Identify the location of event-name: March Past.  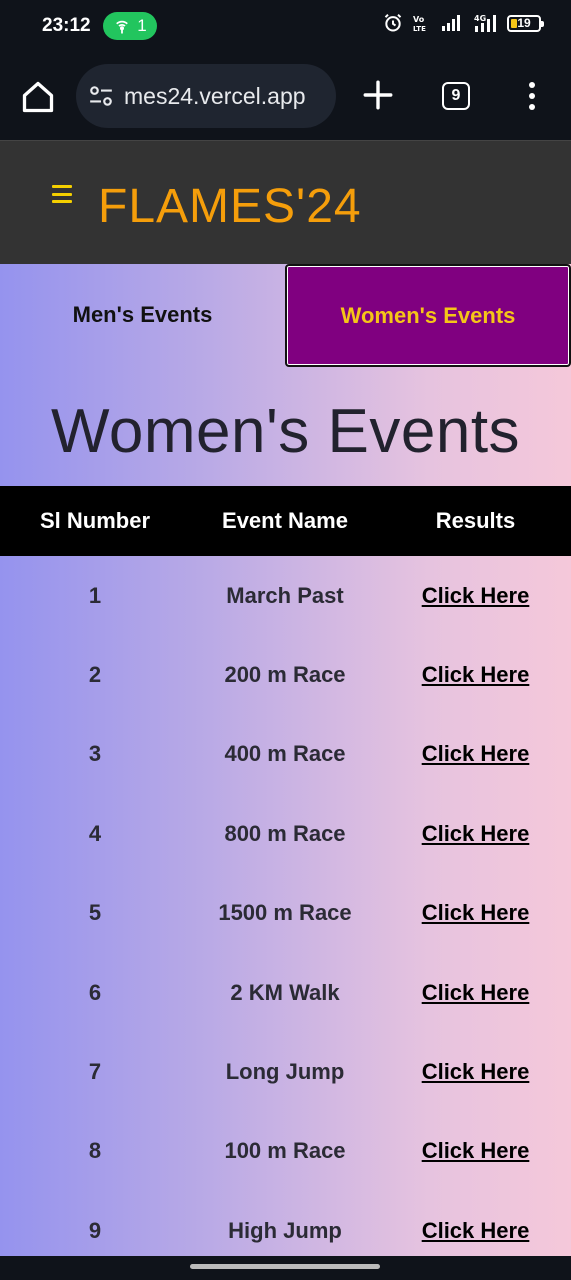
(285, 595).